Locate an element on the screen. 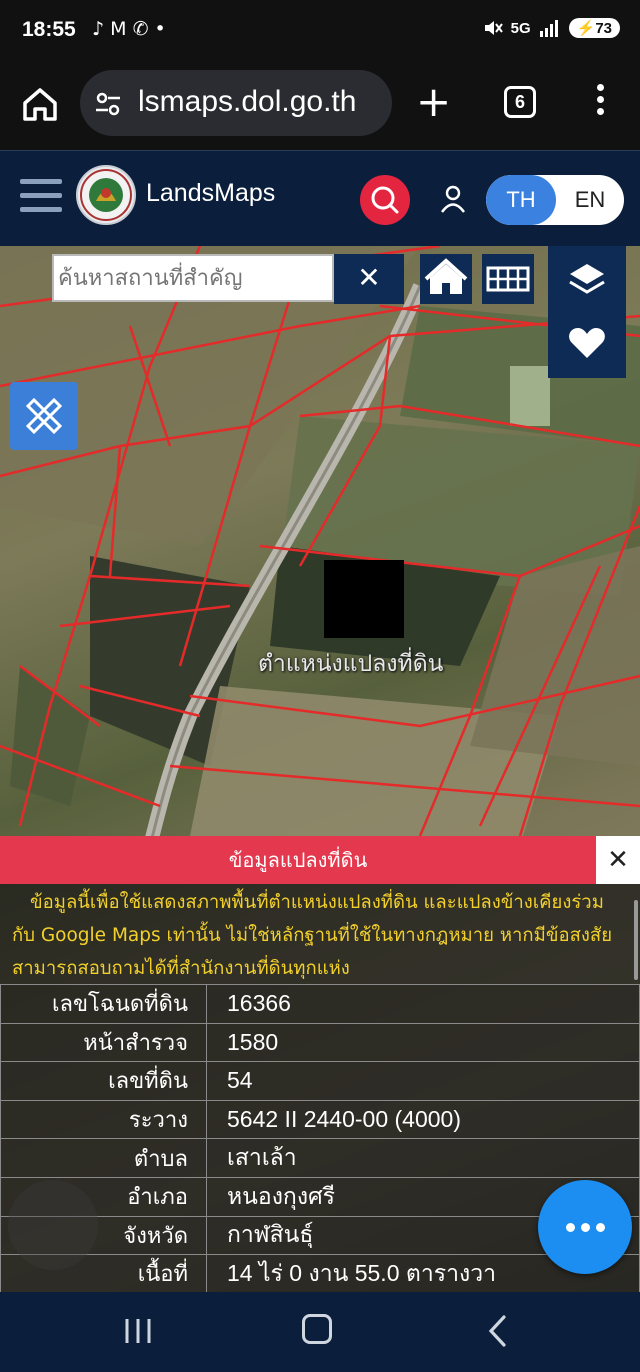 The height and width of the screenshot is (1372, 640). table-row: เลขที่ดิน 54 is located at coordinates (320, 1081).